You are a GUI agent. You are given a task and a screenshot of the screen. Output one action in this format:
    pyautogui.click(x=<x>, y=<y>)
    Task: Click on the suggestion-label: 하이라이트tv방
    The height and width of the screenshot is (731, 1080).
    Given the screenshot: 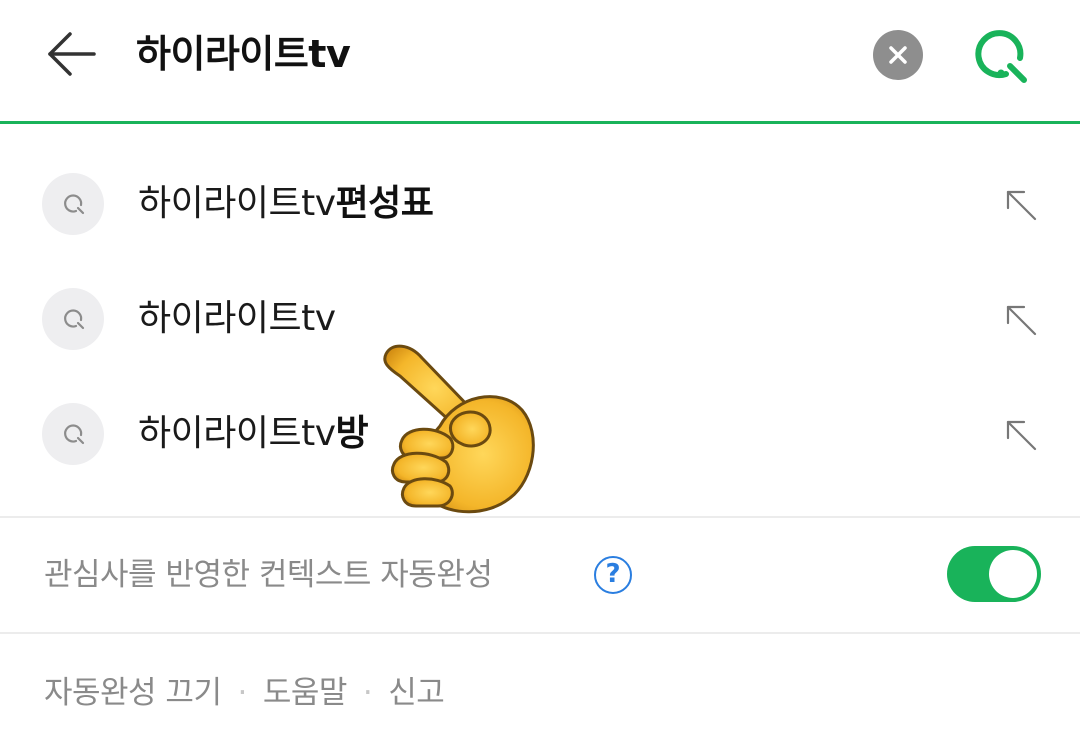 What is the action you would take?
    pyautogui.click(x=253, y=434)
    